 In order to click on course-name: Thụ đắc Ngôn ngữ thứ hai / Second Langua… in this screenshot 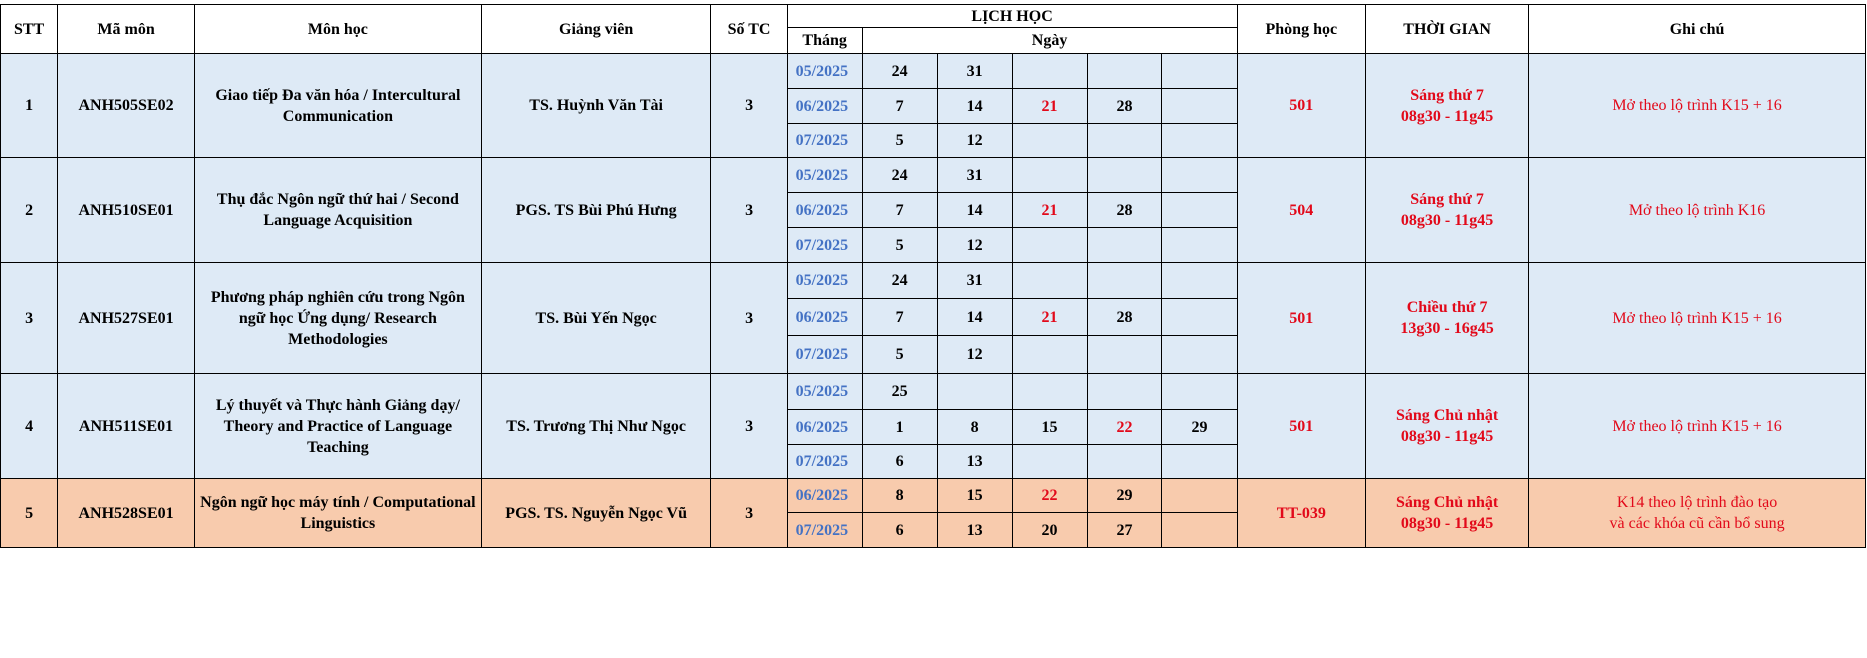, I will do `click(337, 210)`.